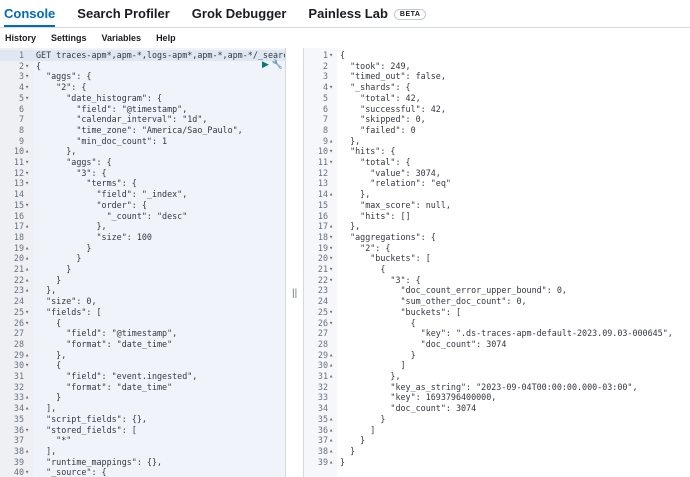 The width and height of the screenshot is (690, 477). I want to click on code-text: "_source": {, so click(71, 472).